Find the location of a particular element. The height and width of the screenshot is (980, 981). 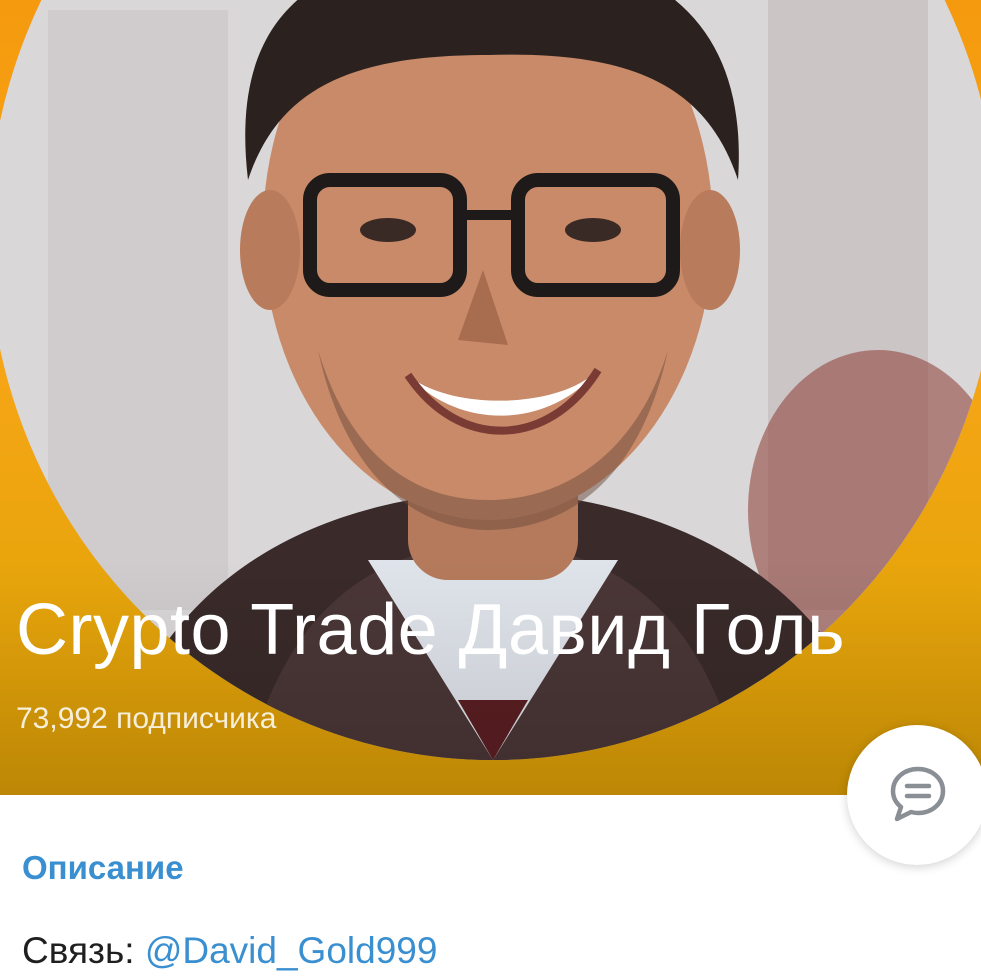

message-button is located at coordinates (914, 795).